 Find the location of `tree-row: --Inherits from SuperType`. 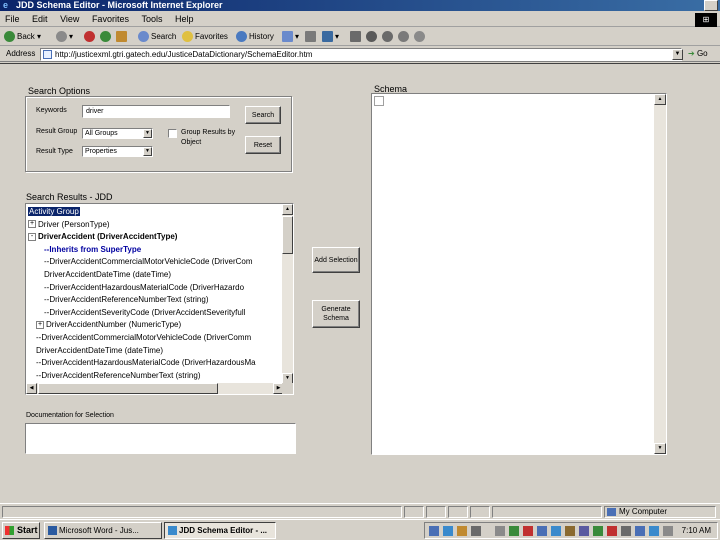

tree-row: --Inherits from SuperType is located at coordinates (92, 249).